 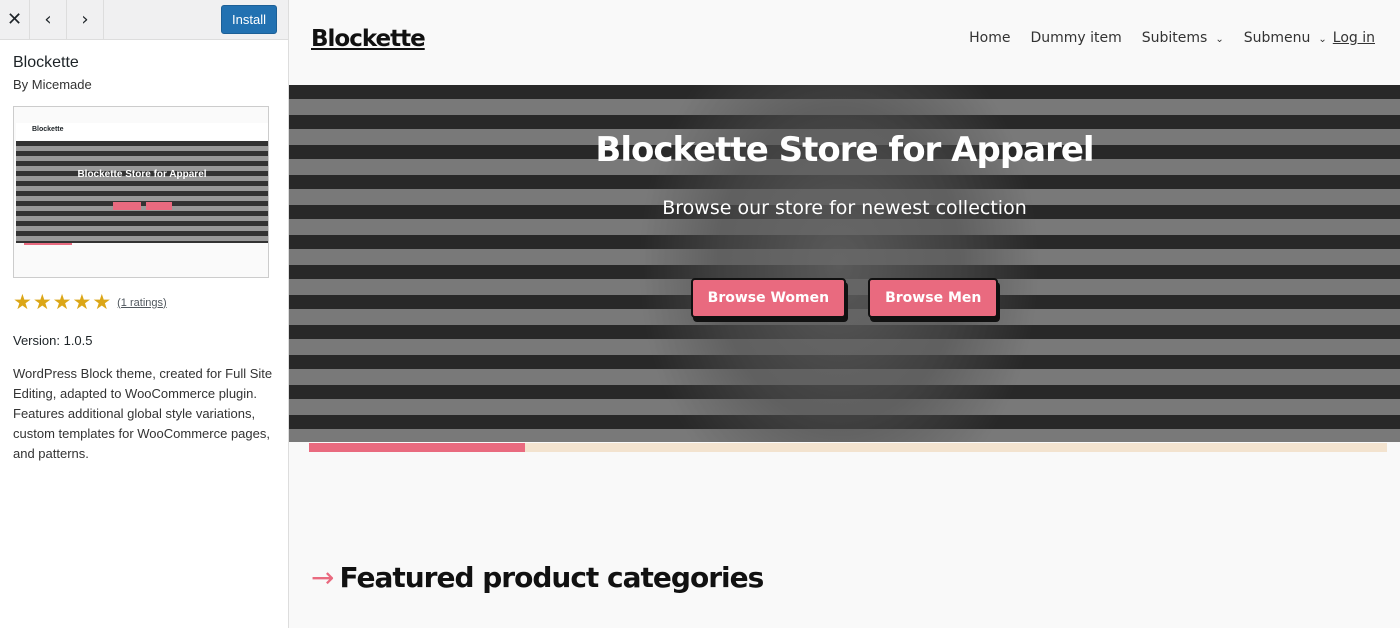 I want to click on ratings-link: (1 ratings), so click(x=142, y=303).